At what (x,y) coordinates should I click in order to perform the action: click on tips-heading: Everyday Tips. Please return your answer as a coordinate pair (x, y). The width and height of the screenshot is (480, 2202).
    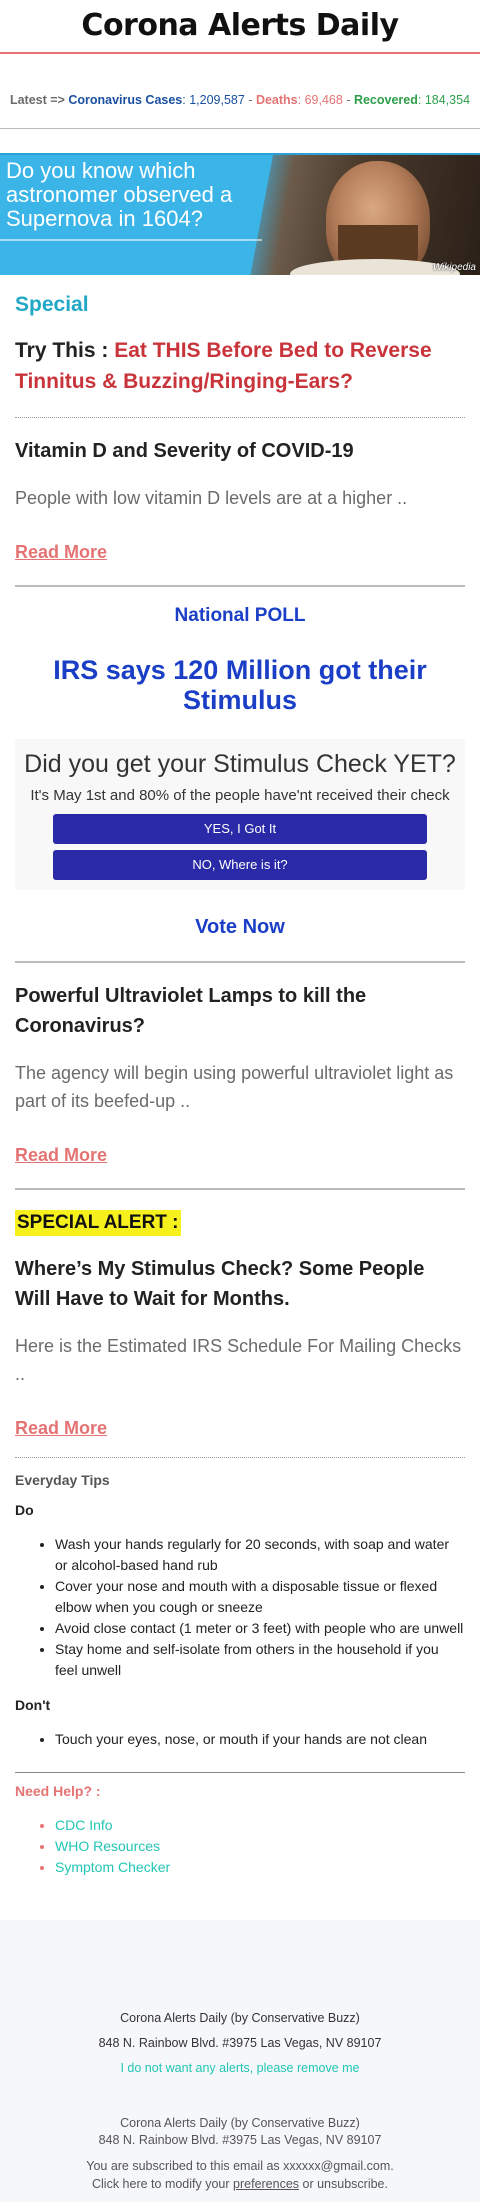
    Looking at the image, I should click on (62, 1480).